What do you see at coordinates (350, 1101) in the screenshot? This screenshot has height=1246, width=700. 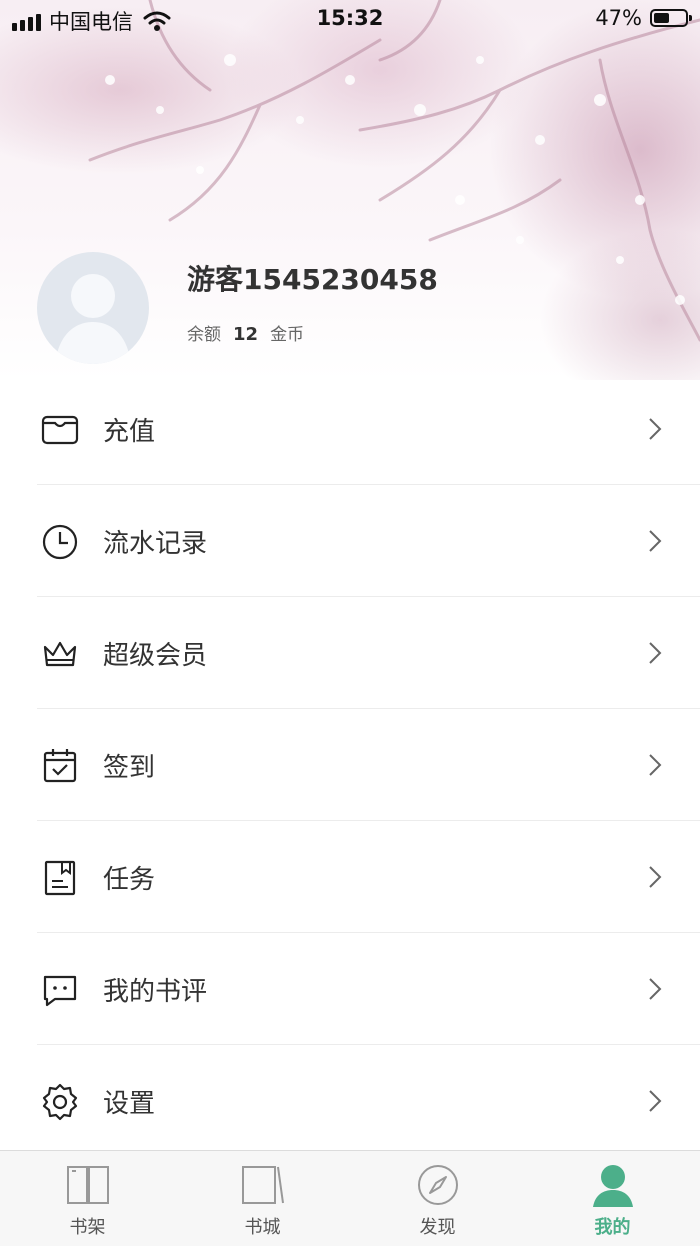 I see `menu-item-settings: 设置` at bounding box center [350, 1101].